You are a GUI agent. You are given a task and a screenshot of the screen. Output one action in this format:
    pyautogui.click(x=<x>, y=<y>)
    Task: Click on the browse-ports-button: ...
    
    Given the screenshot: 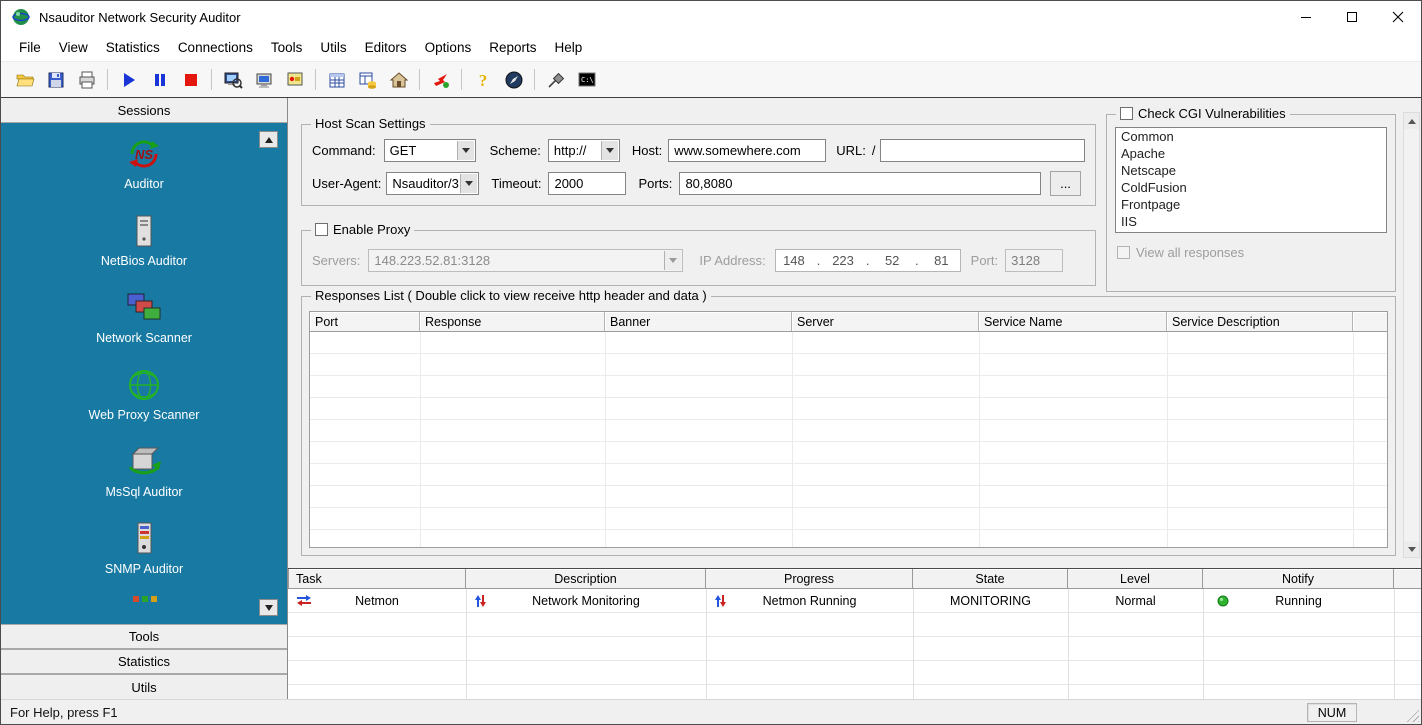 What is the action you would take?
    pyautogui.click(x=1065, y=183)
    